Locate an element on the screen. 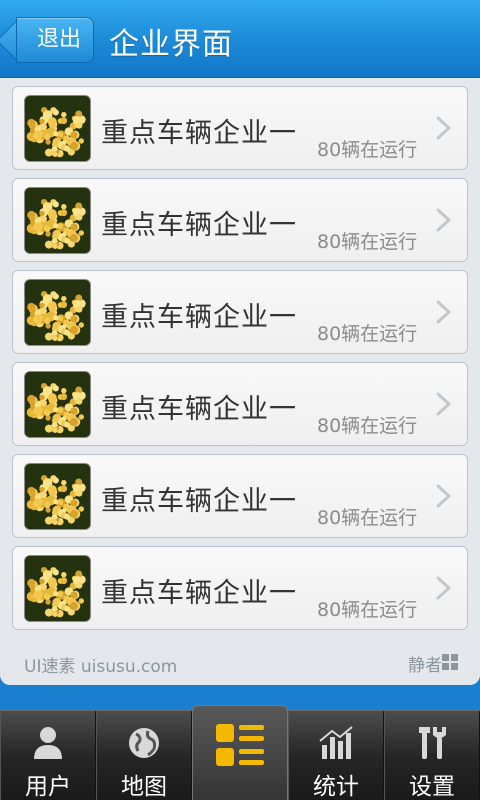 The height and width of the screenshot is (800, 480). chart-icon is located at coordinates (336, 742).